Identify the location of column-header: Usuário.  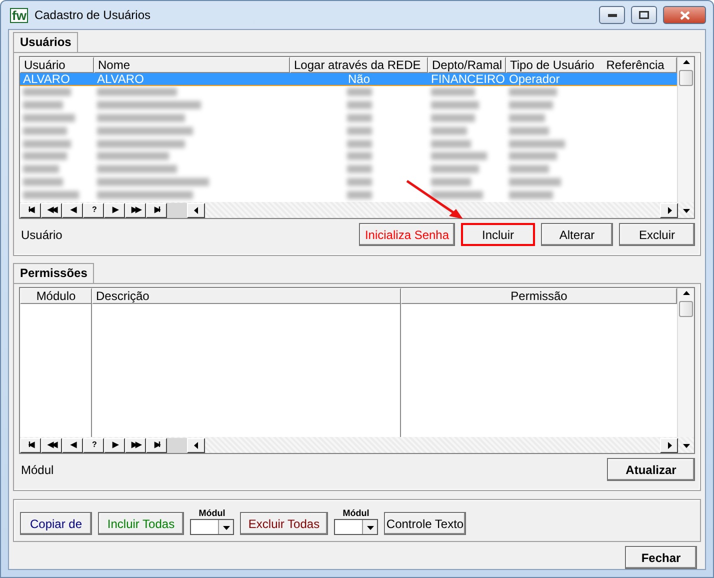
(57, 65).